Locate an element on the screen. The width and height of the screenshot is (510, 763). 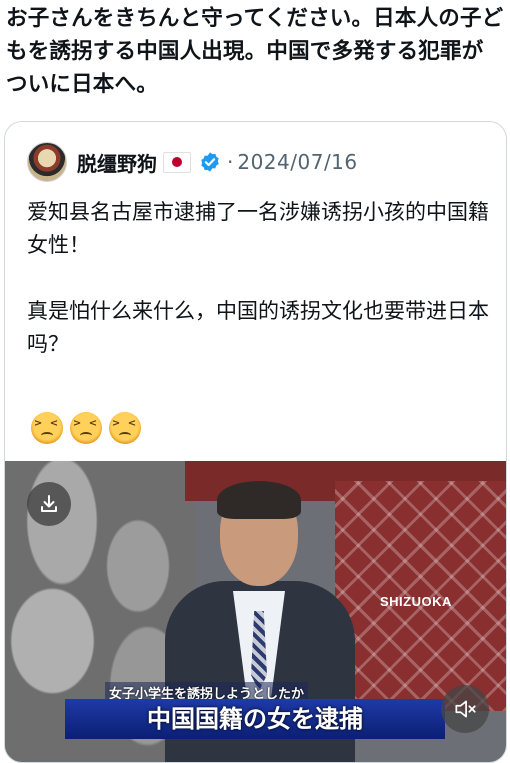
video-caption-main: 中国国籍の女を逮捕 is located at coordinates (255, 719).